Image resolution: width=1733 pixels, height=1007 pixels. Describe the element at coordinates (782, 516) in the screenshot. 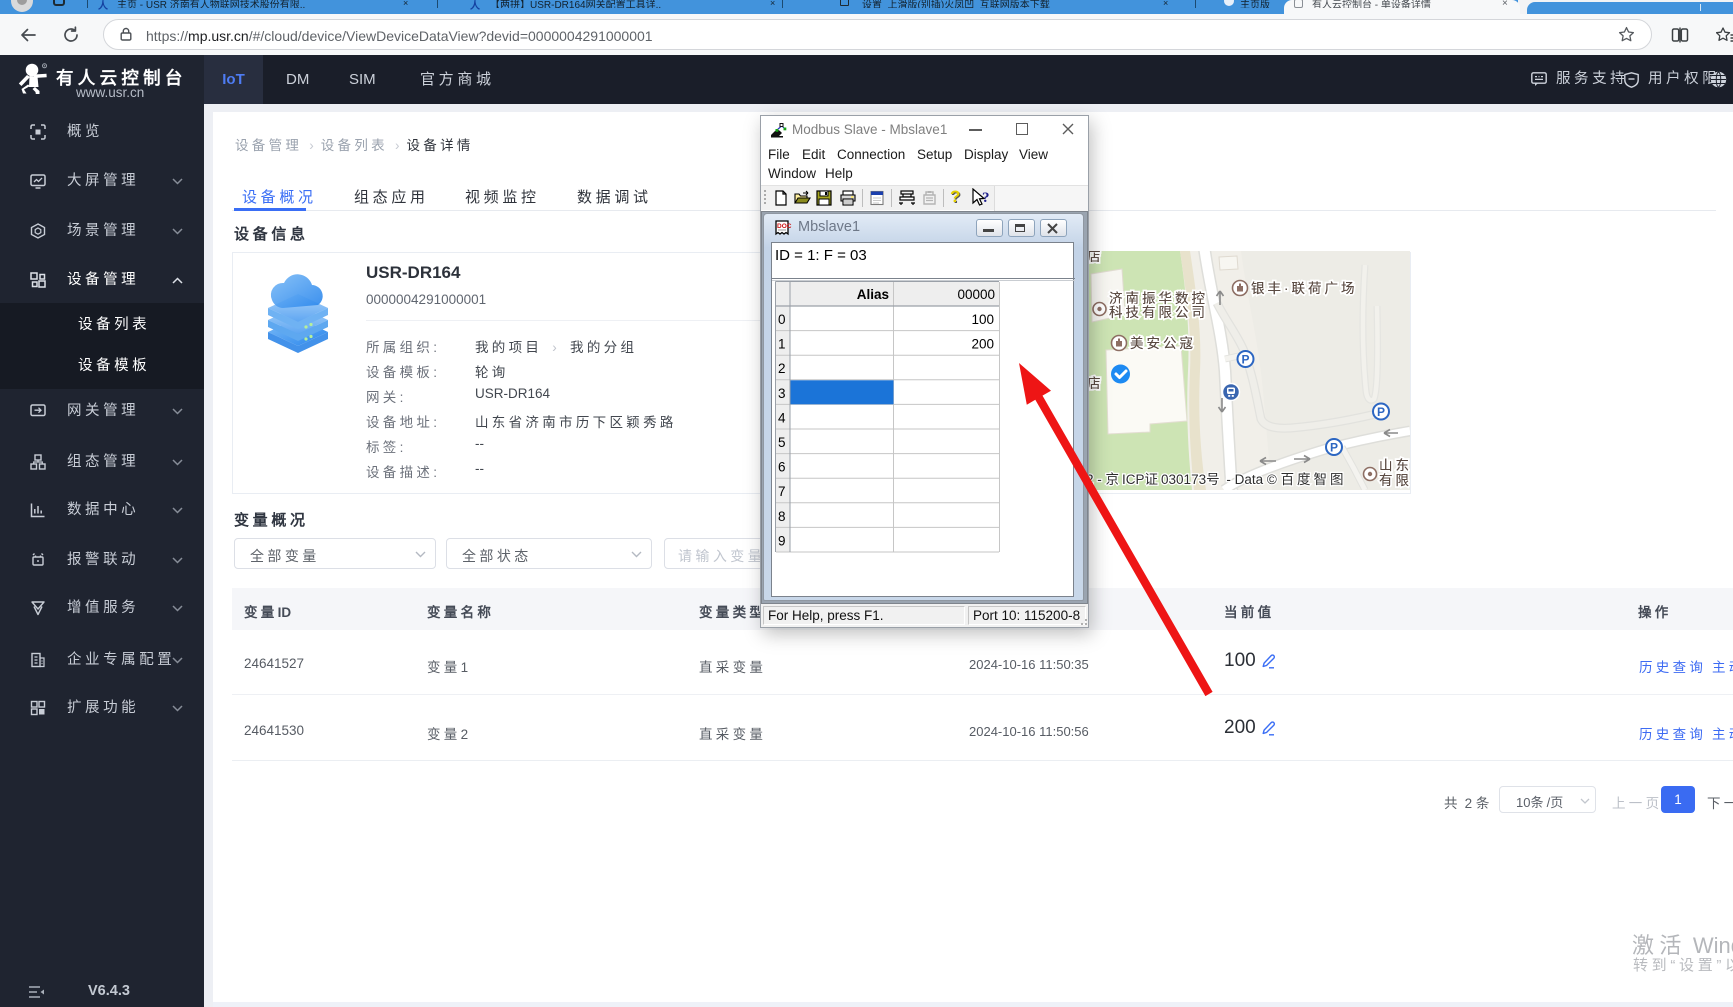

I see `svg-text: 8` at that location.